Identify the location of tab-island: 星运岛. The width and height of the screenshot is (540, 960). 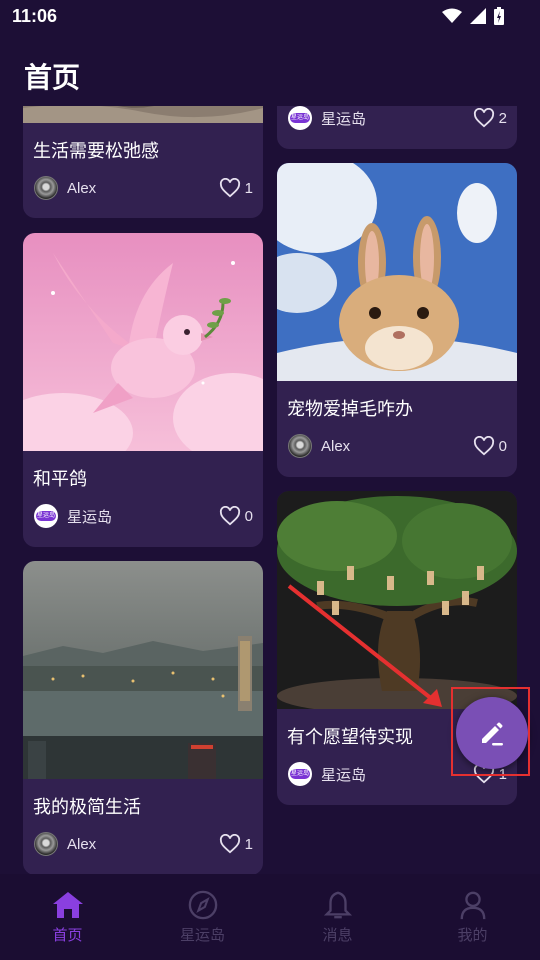
(202, 917).